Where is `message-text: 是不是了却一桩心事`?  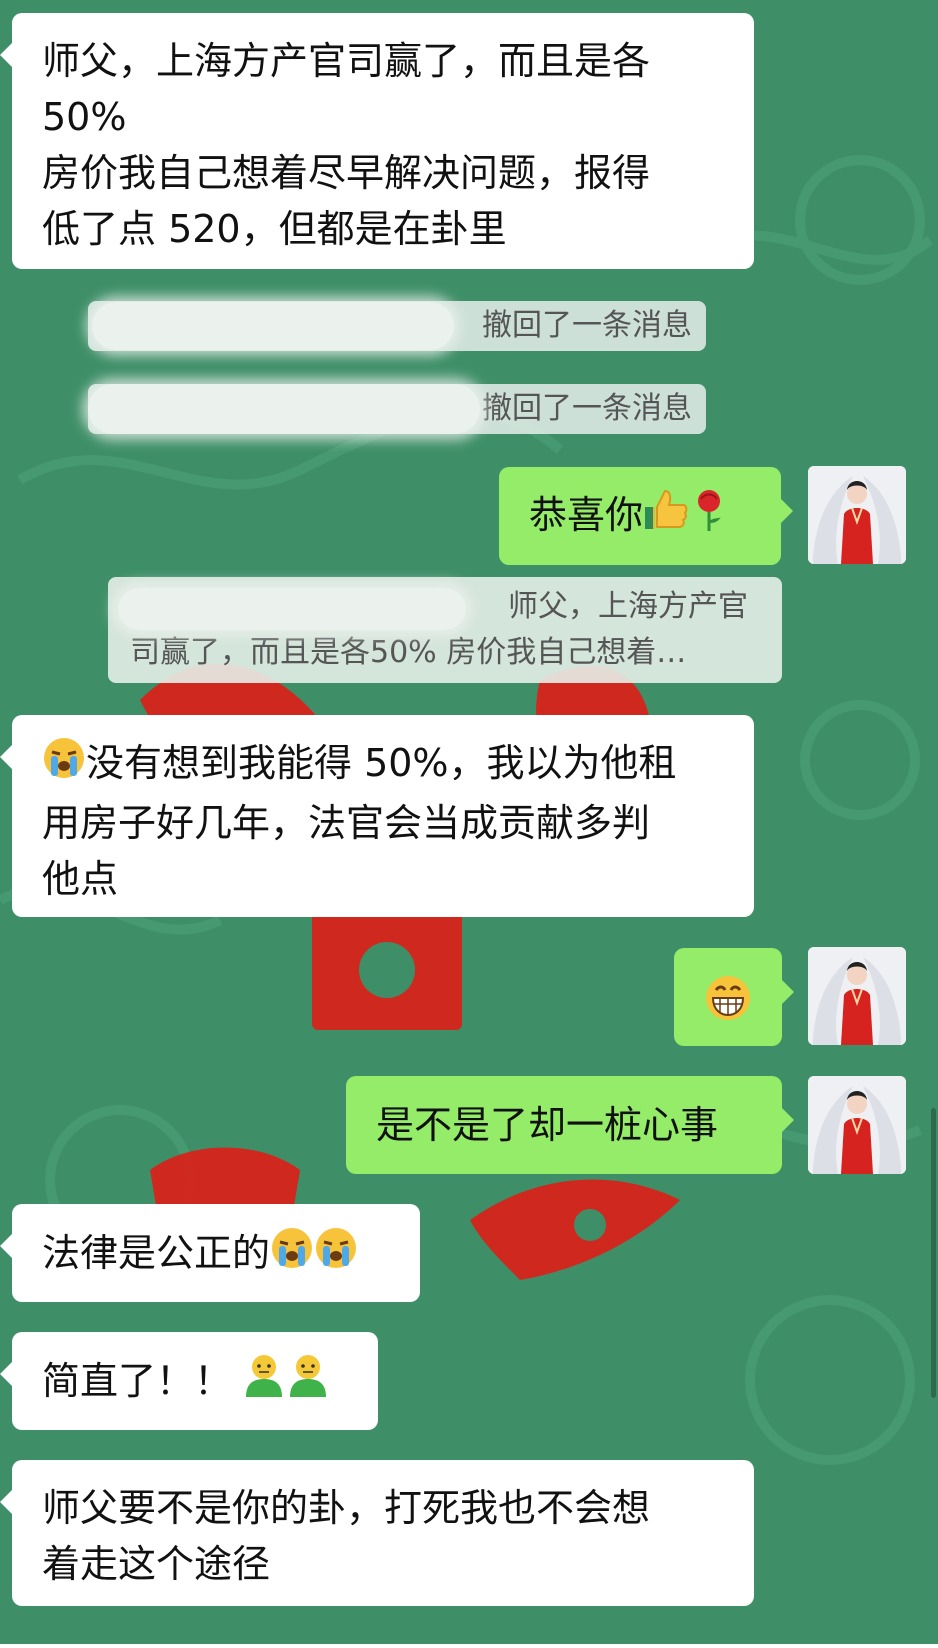 message-text: 是不是了却一桩心事 is located at coordinates (547, 1125).